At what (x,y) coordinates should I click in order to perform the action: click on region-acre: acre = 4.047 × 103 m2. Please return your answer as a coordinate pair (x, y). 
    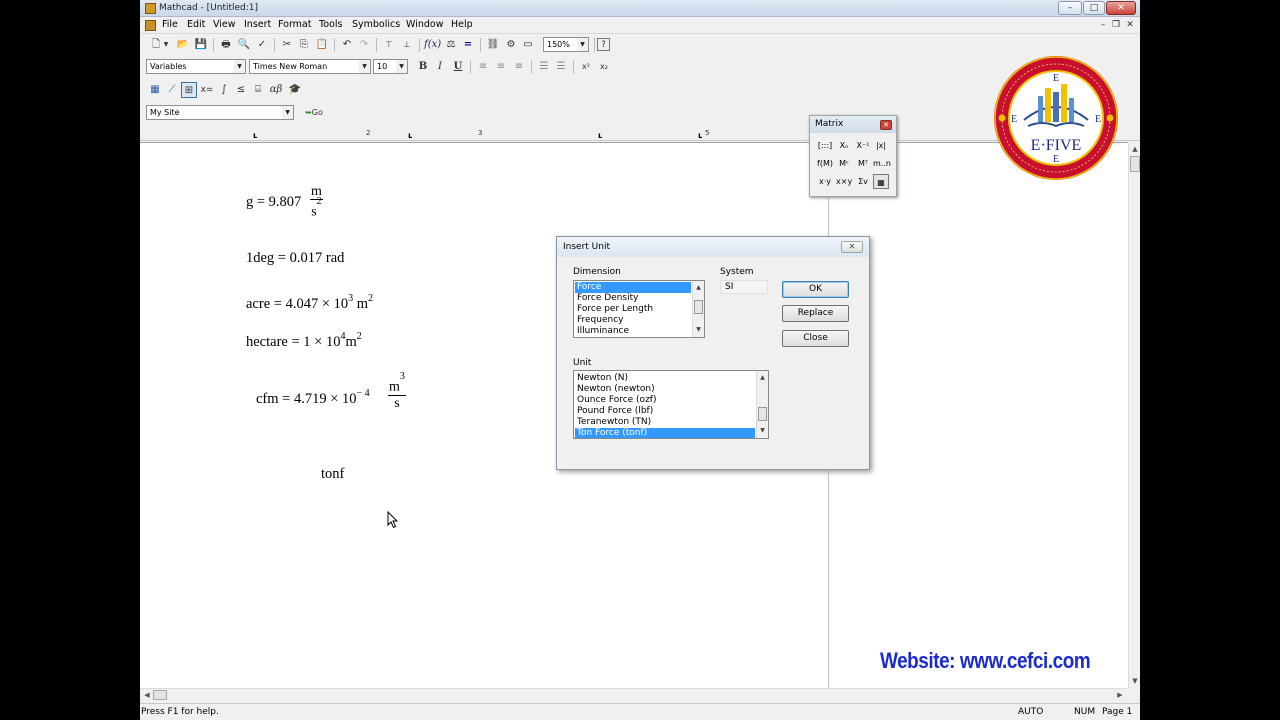
    Looking at the image, I should click on (309, 303).